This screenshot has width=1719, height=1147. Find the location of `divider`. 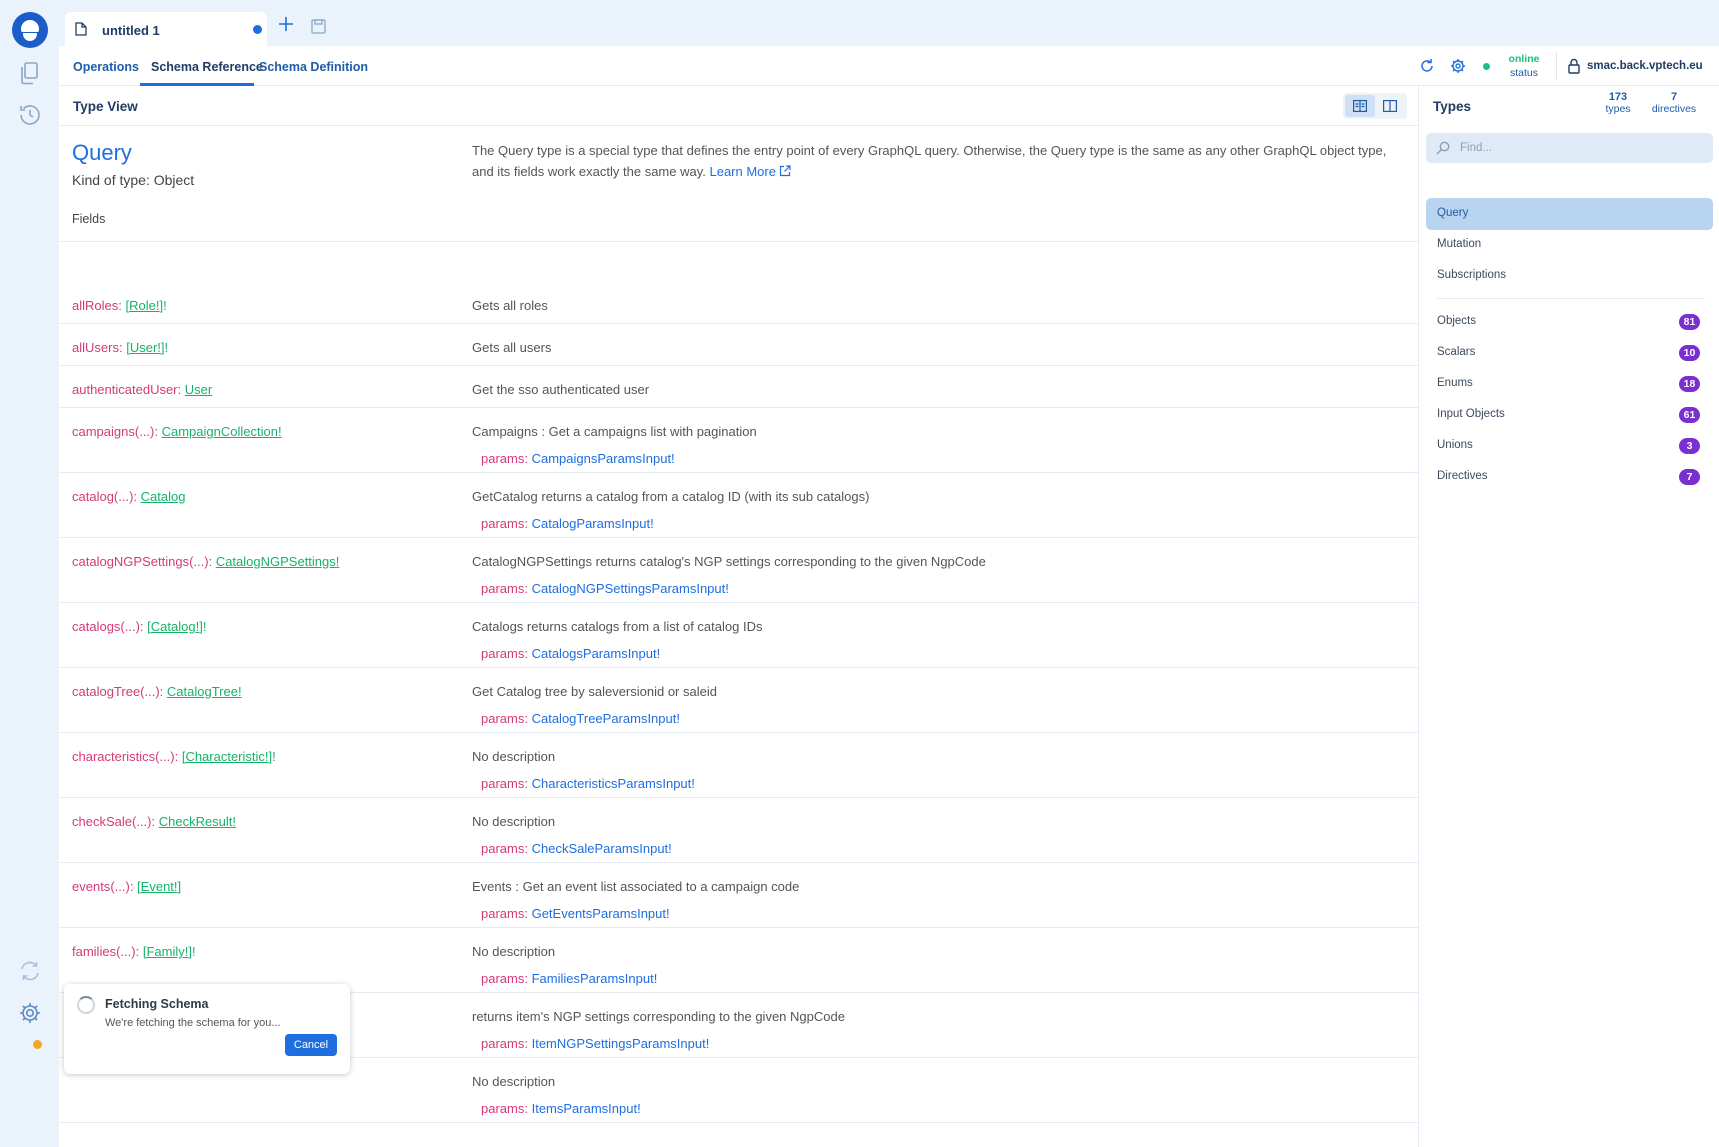

divider is located at coordinates (1571, 298).